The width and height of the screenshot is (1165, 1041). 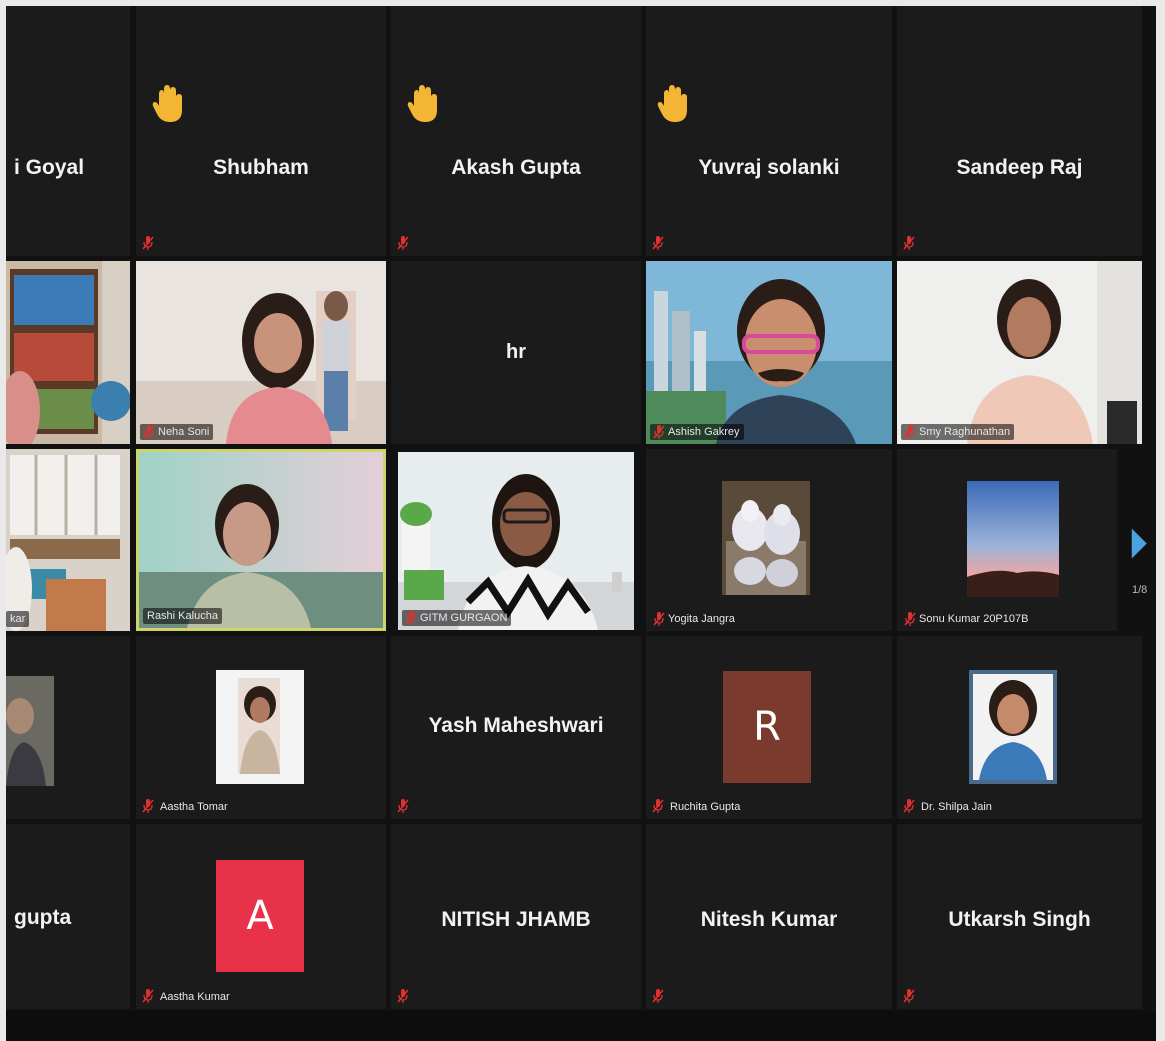 What do you see at coordinates (1140, 590) in the screenshot?
I see `page-indicator: 1/8` at bounding box center [1140, 590].